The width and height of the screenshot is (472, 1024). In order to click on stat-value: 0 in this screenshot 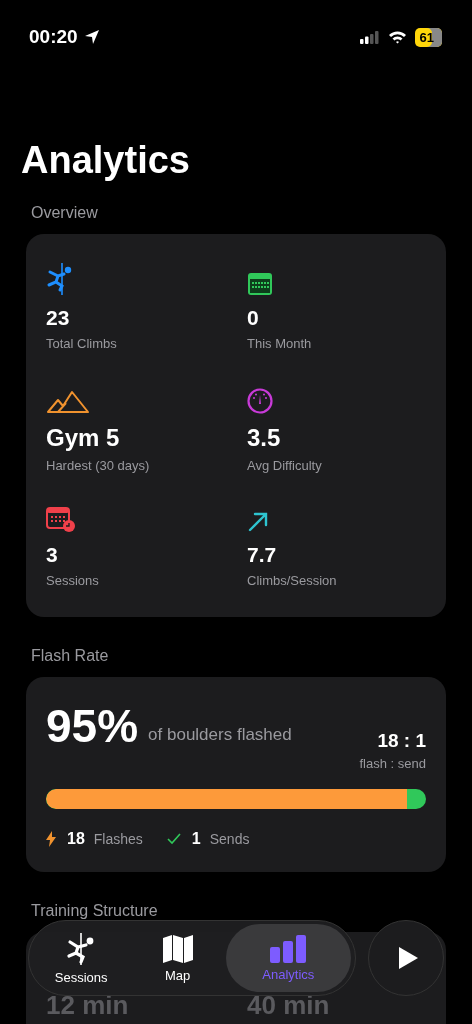, I will do `click(253, 318)`.